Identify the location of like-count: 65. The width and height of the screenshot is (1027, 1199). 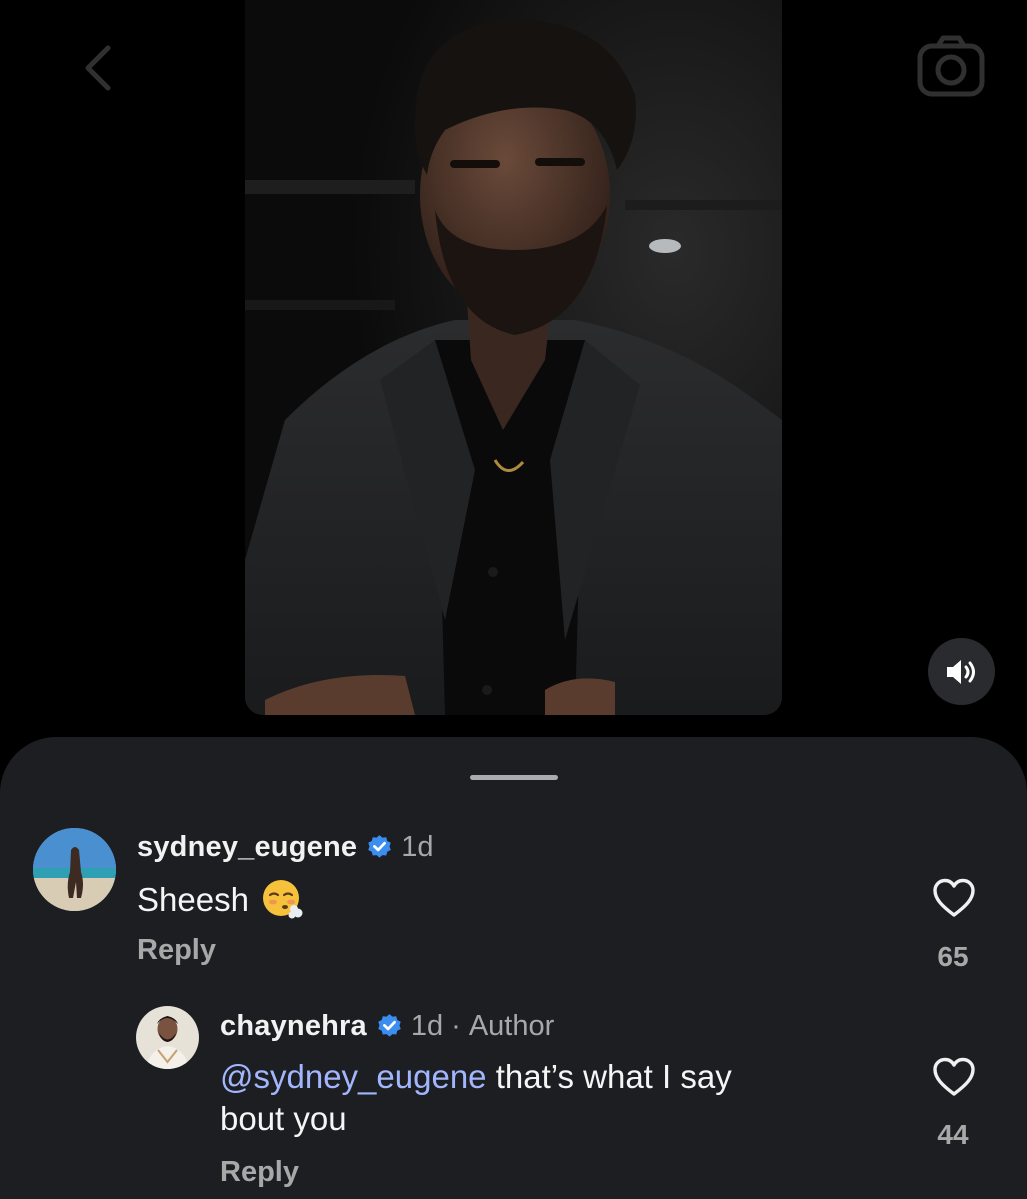
(953, 956).